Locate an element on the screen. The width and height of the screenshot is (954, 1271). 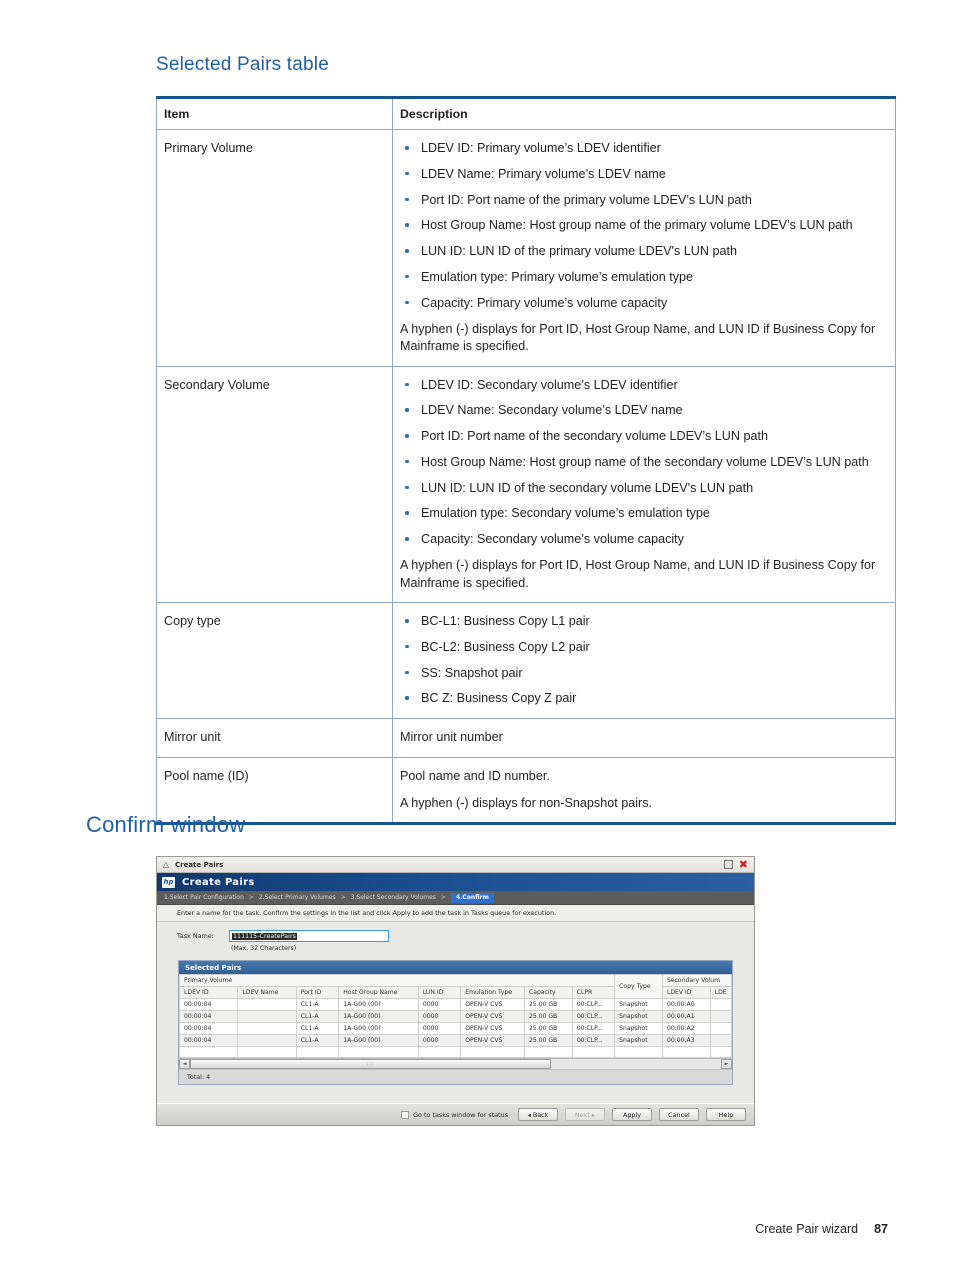
horizontal-scrollbar: ◄ ::: ► is located at coordinates (455, 1063).